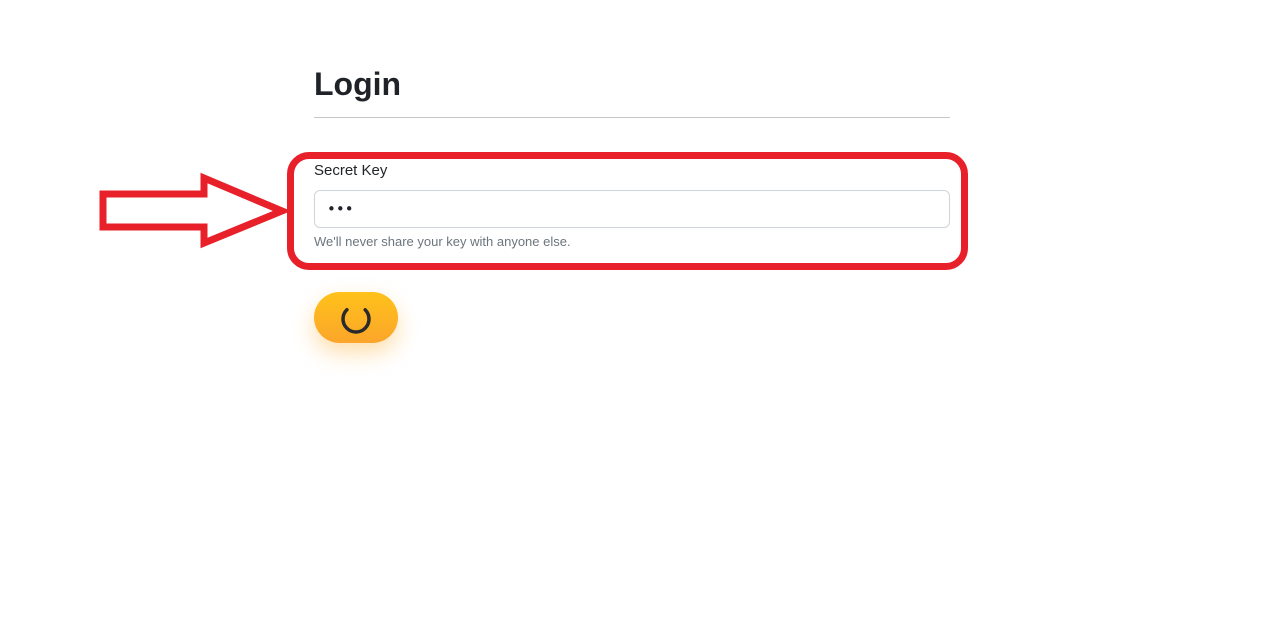 The height and width of the screenshot is (624, 1280). Describe the element at coordinates (351, 170) in the screenshot. I see `secret-key-label: Secret Key` at that location.